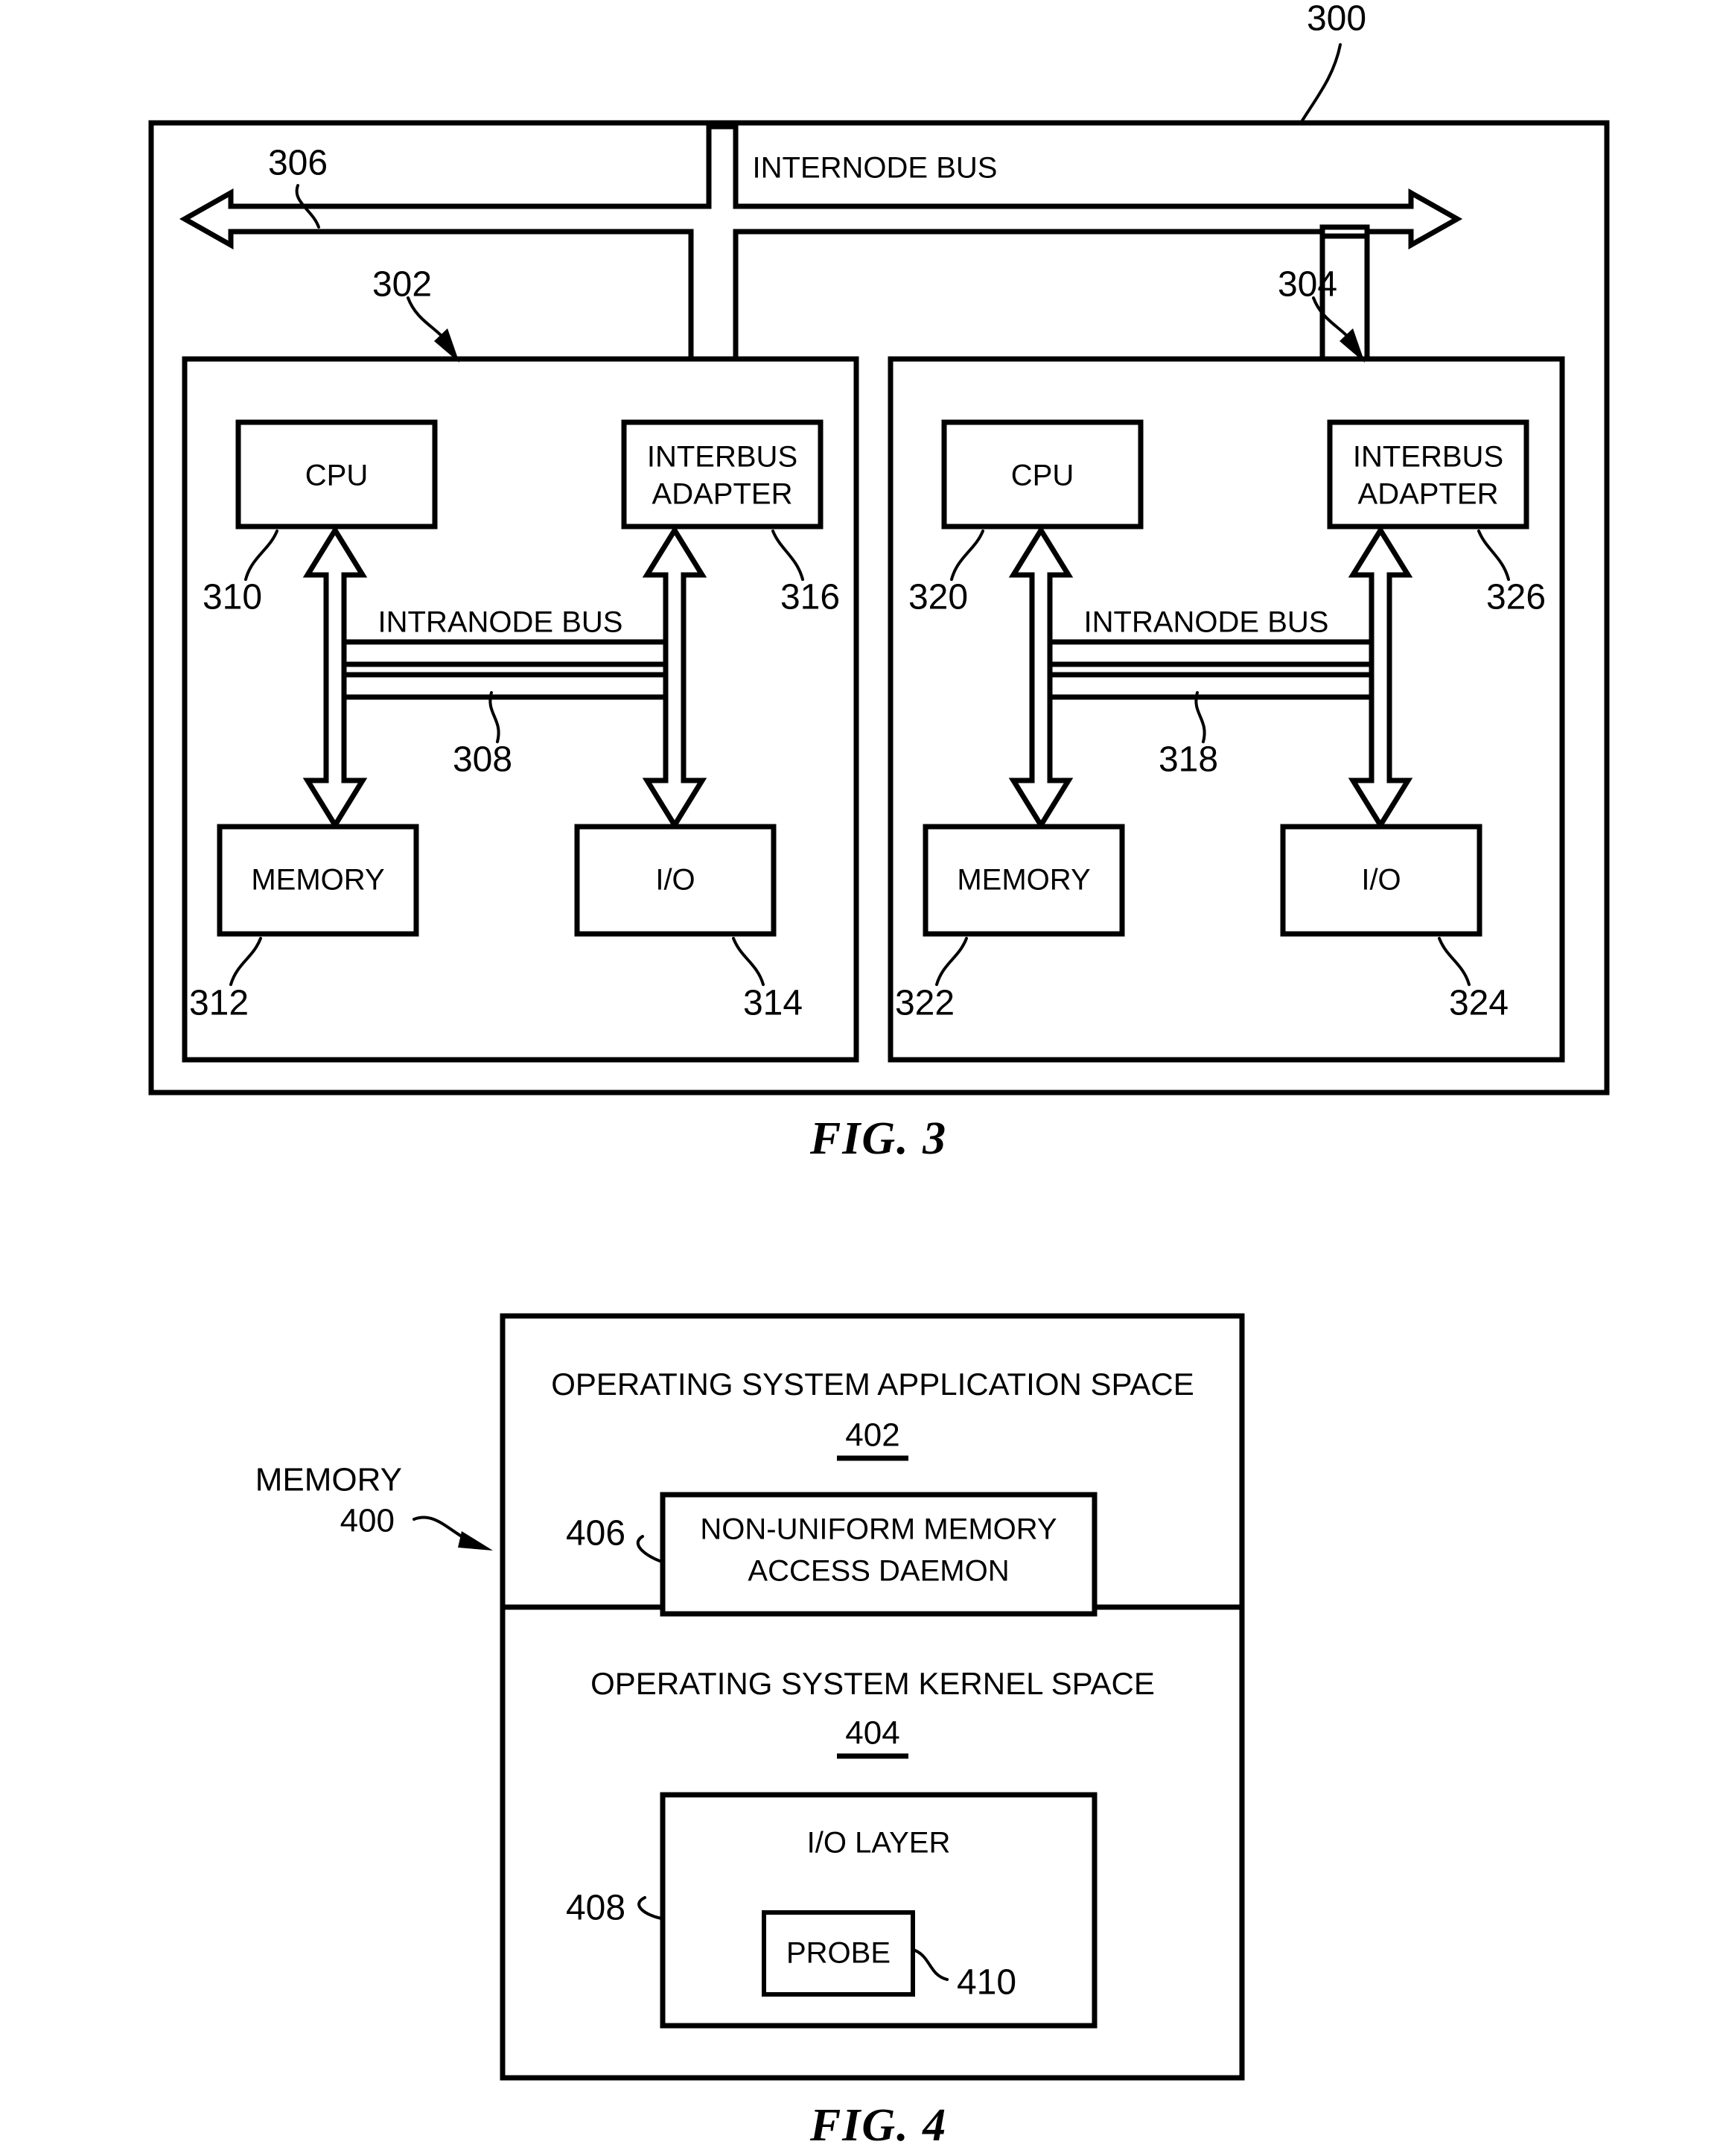 This screenshot has width=1720, height=2156. What do you see at coordinates (872, 1436) in the screenshot?
I see `os-application-space-ref: 402` at bounding box center [872, 1436].